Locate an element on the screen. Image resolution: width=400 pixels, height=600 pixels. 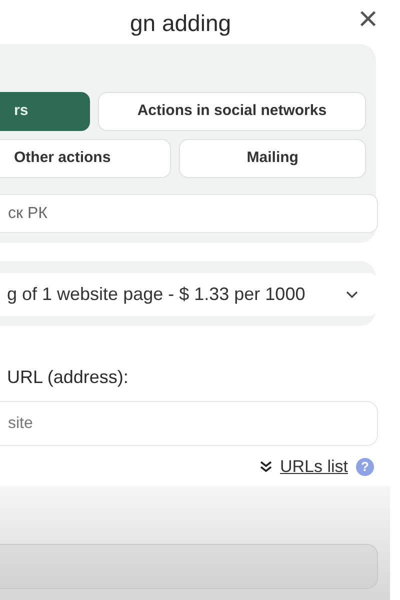
tariff-select: g of 1 website page - $ 1.33 per 1000 is located at coordinates (189, 294).